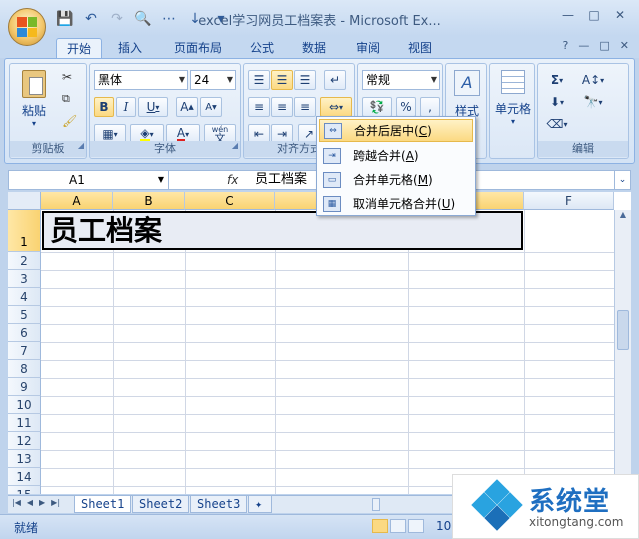  I want to click on percent-button: %, so click(406, 107).